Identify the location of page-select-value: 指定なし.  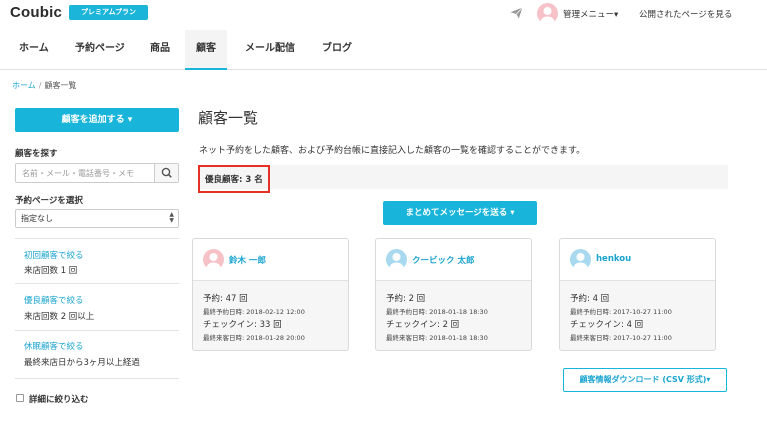
(37, 218).